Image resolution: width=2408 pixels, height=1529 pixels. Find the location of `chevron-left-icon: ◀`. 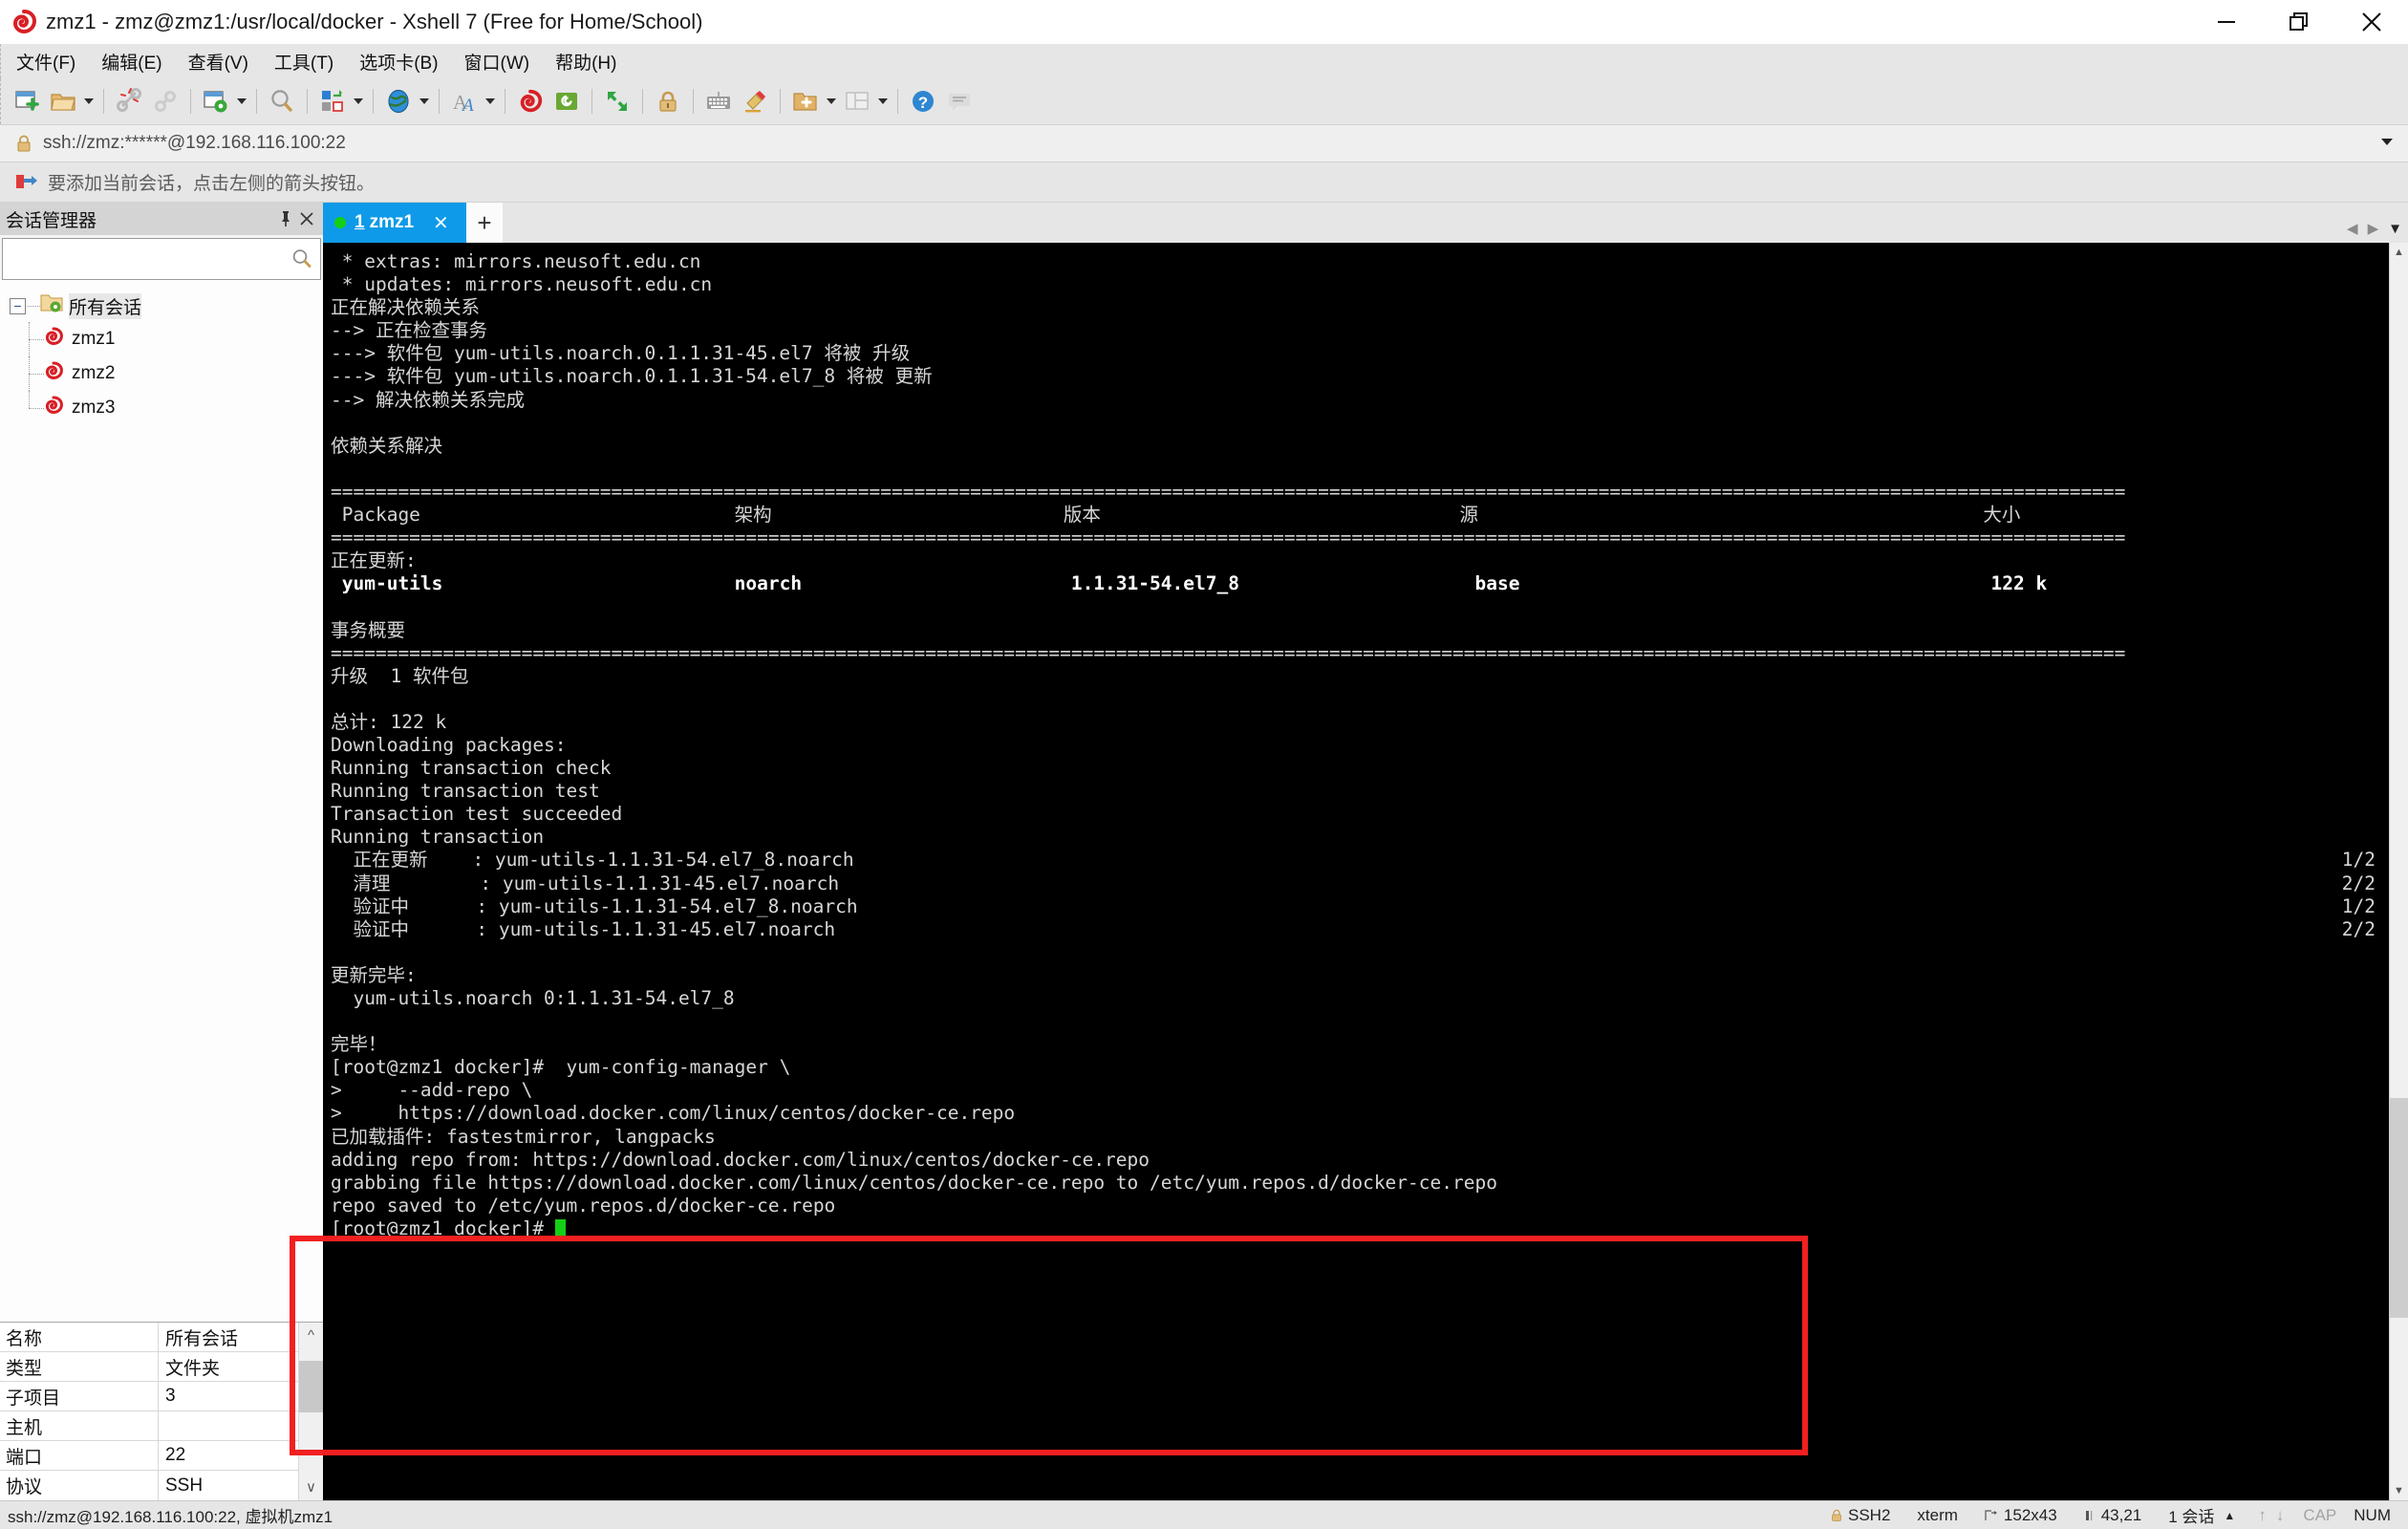

chevron-left-icon: ◀ is located at coordinates (2353, 228).